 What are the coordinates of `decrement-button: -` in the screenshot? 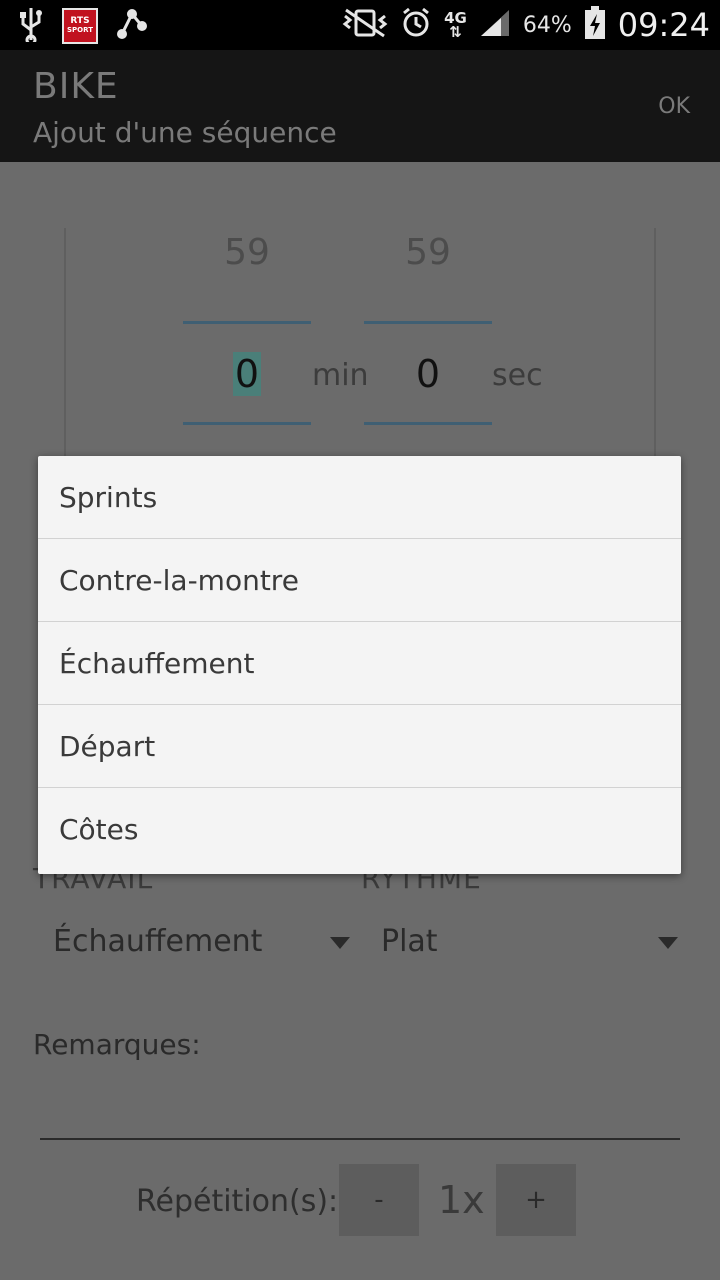 It's located at (379, 1200).